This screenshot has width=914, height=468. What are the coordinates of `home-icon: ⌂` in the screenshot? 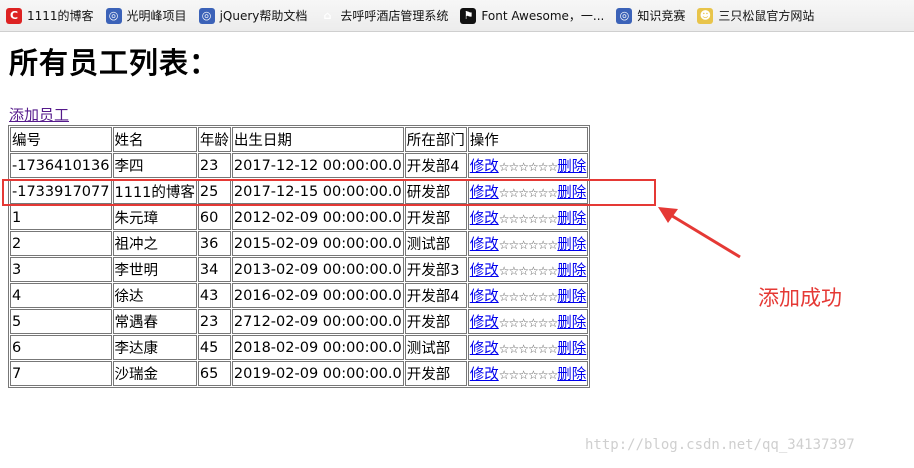 It's located at (327, 15).